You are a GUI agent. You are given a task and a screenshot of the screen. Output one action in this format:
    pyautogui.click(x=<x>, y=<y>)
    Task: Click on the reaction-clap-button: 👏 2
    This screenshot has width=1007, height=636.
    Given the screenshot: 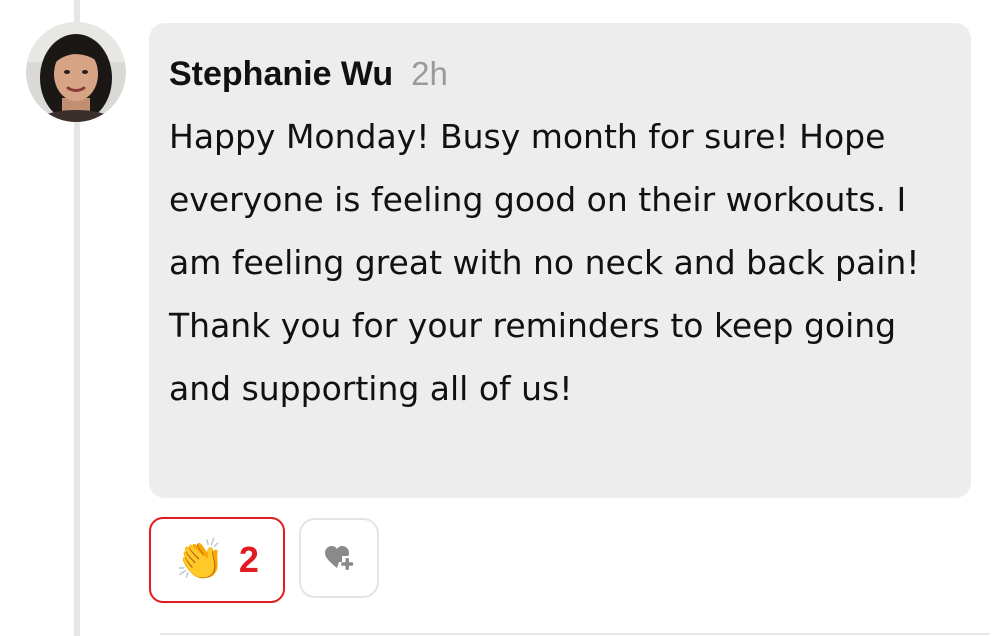 What is the action you would take?
    pyautogui.click(x=217, y=560)
    